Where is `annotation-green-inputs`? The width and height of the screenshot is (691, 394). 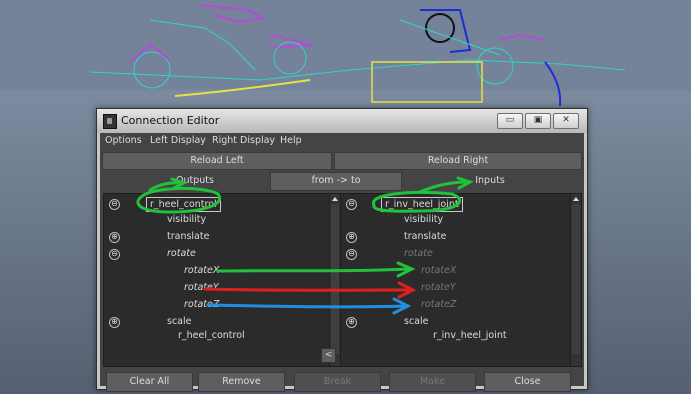
annotation-green-inputs is located at coordinates (423, 194).